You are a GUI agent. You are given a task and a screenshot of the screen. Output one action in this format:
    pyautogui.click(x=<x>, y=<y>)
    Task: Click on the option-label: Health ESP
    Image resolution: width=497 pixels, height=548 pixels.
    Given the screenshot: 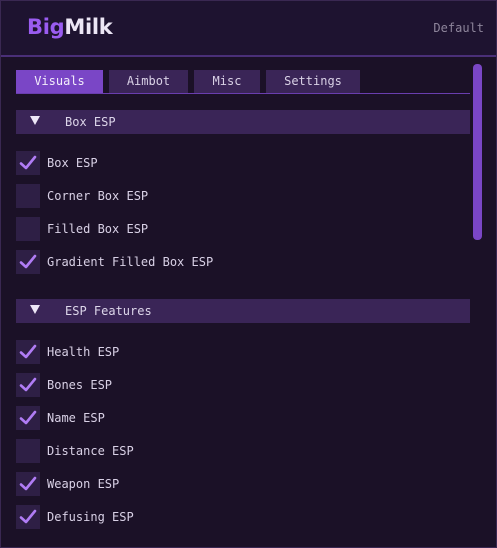 What is the action you would take?
    pyautogui.click(x=83, y=352)
    